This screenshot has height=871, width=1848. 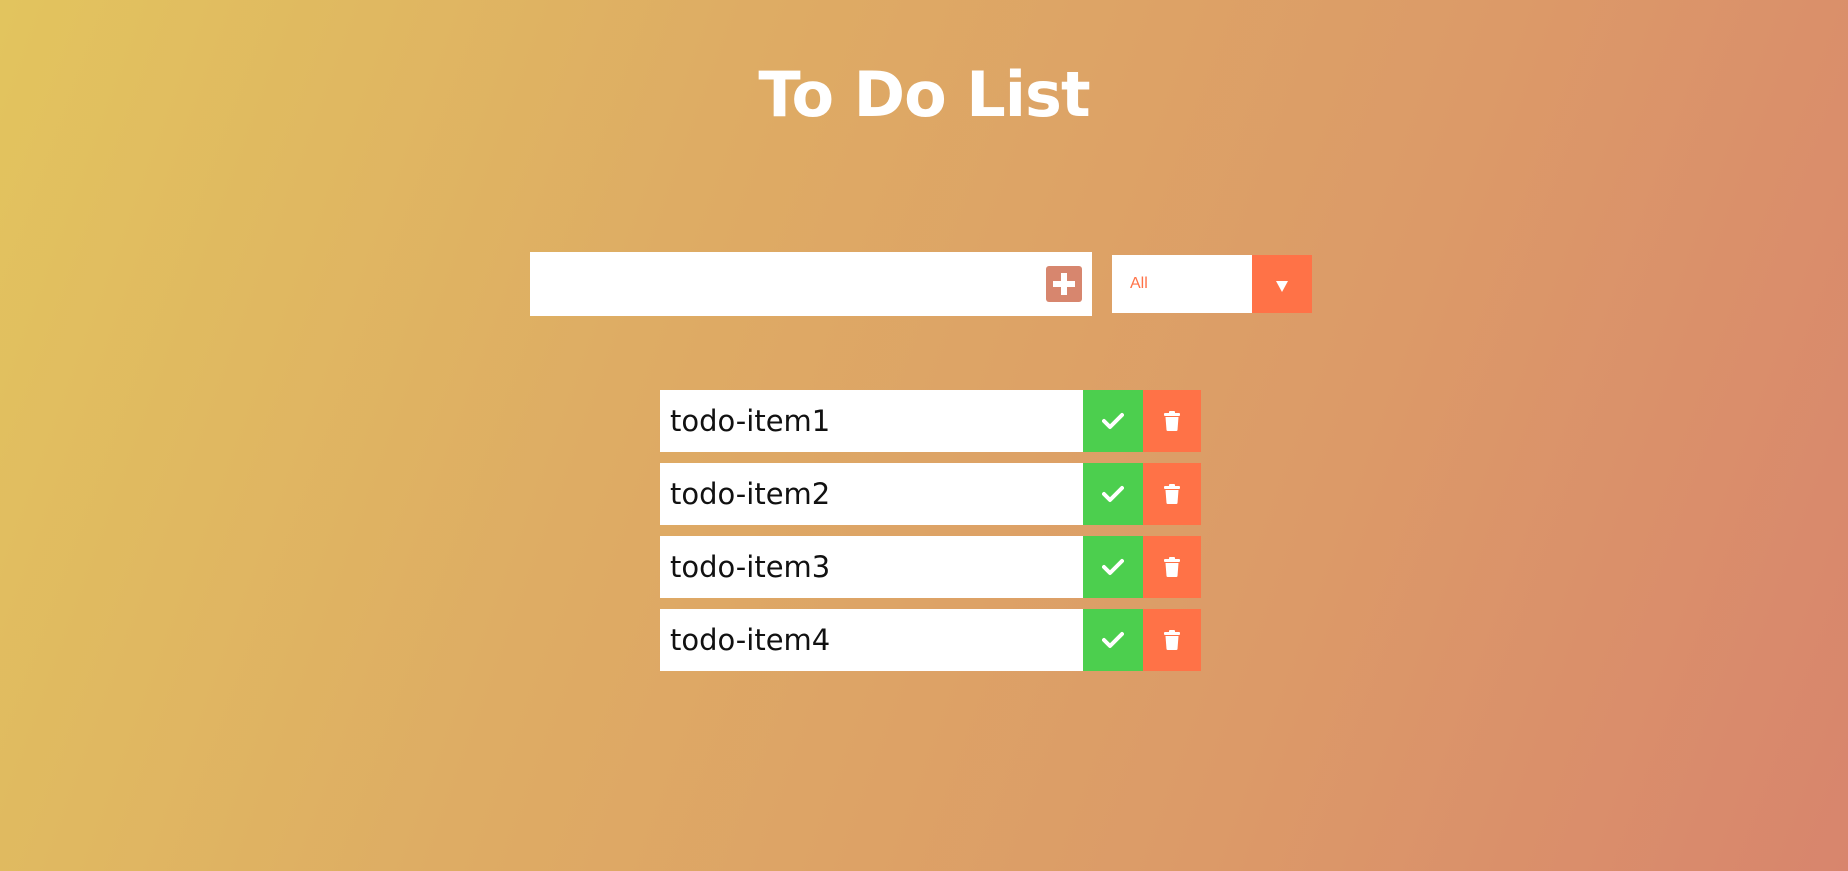 I want to click on caret-down-icon, so click(x=1282, y=286).